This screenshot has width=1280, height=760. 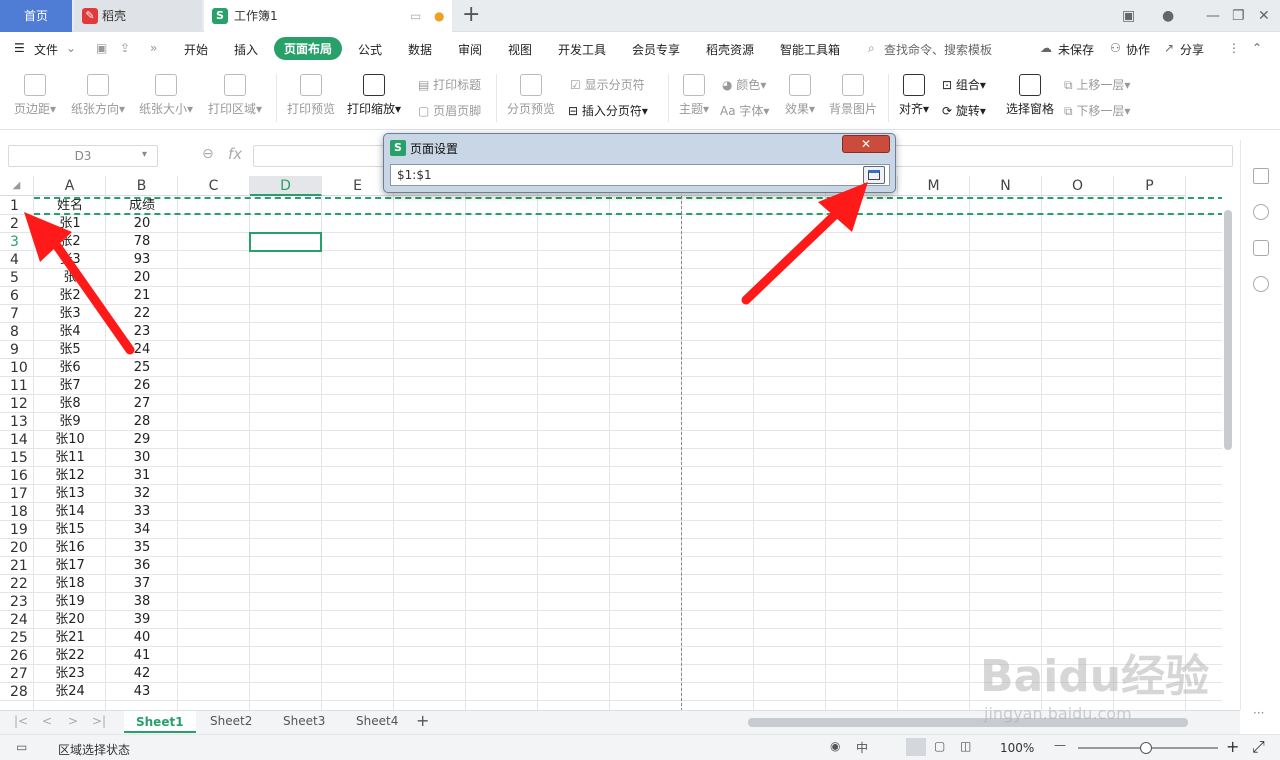 What do you see at coordinates (142, 530) in the screenshot?
I see `cell-score: 34` at bounding box center [142, 530].